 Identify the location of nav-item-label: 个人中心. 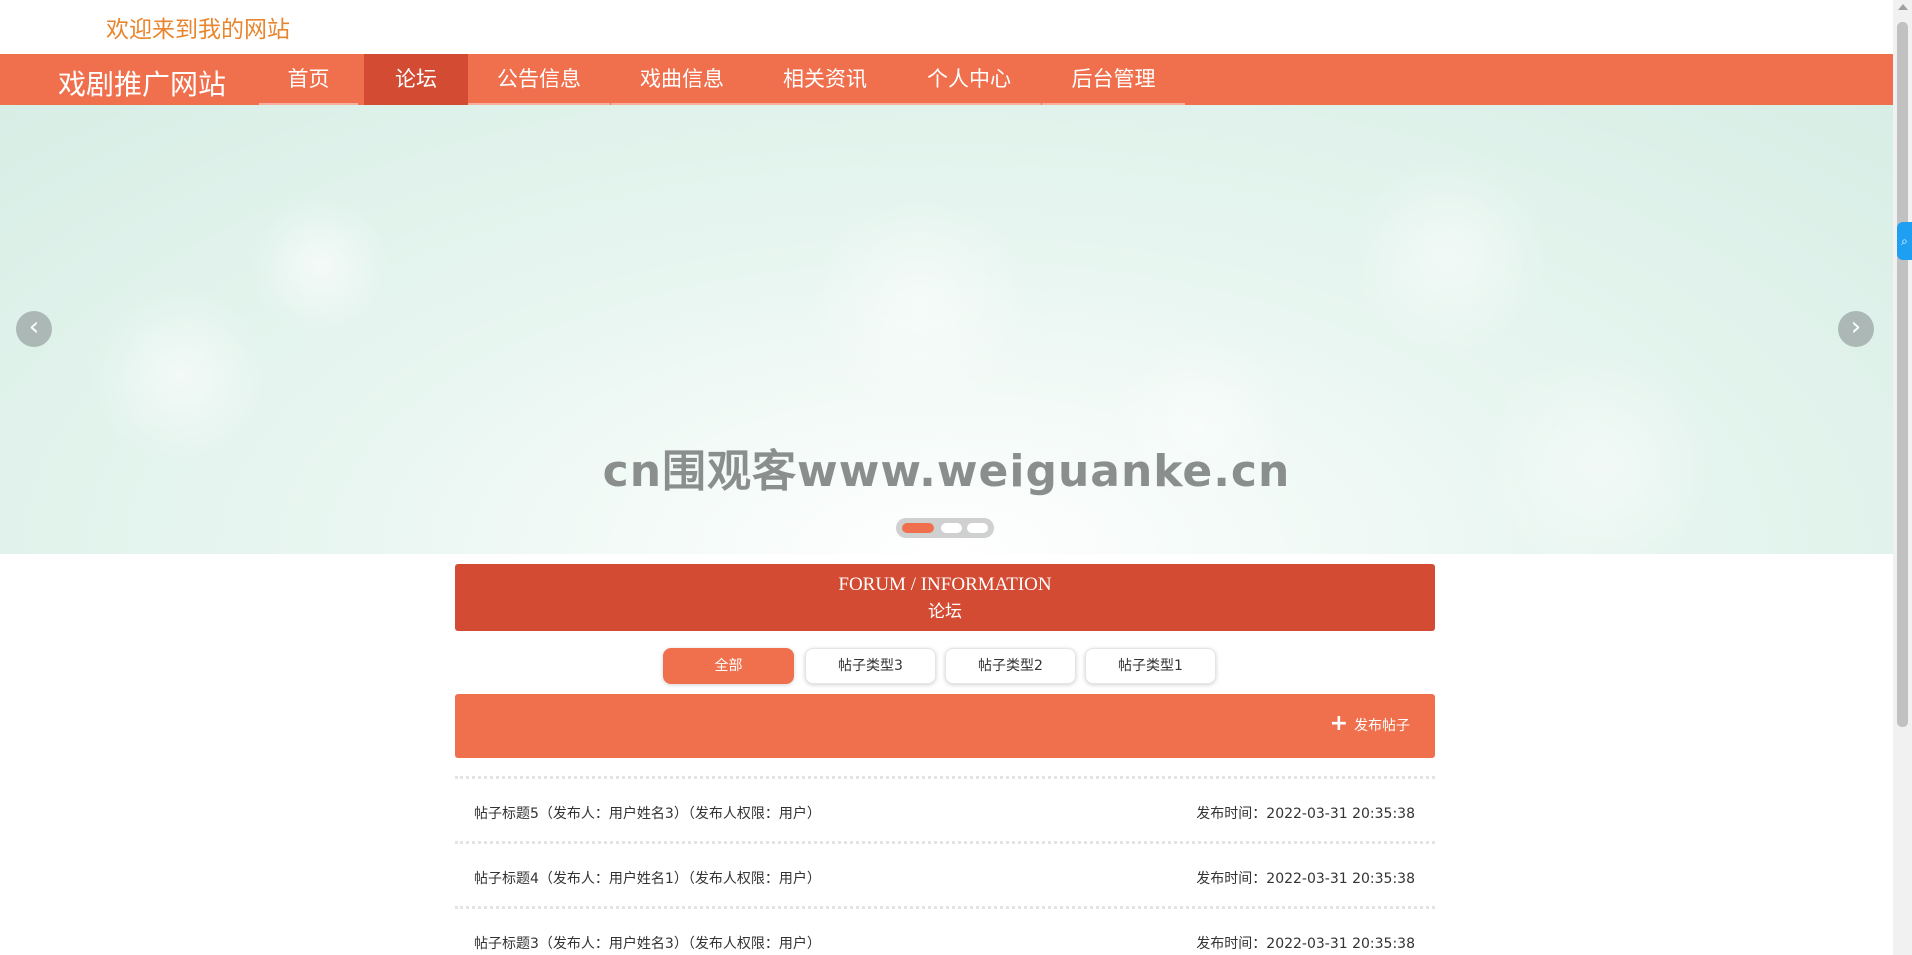
(969, 79).